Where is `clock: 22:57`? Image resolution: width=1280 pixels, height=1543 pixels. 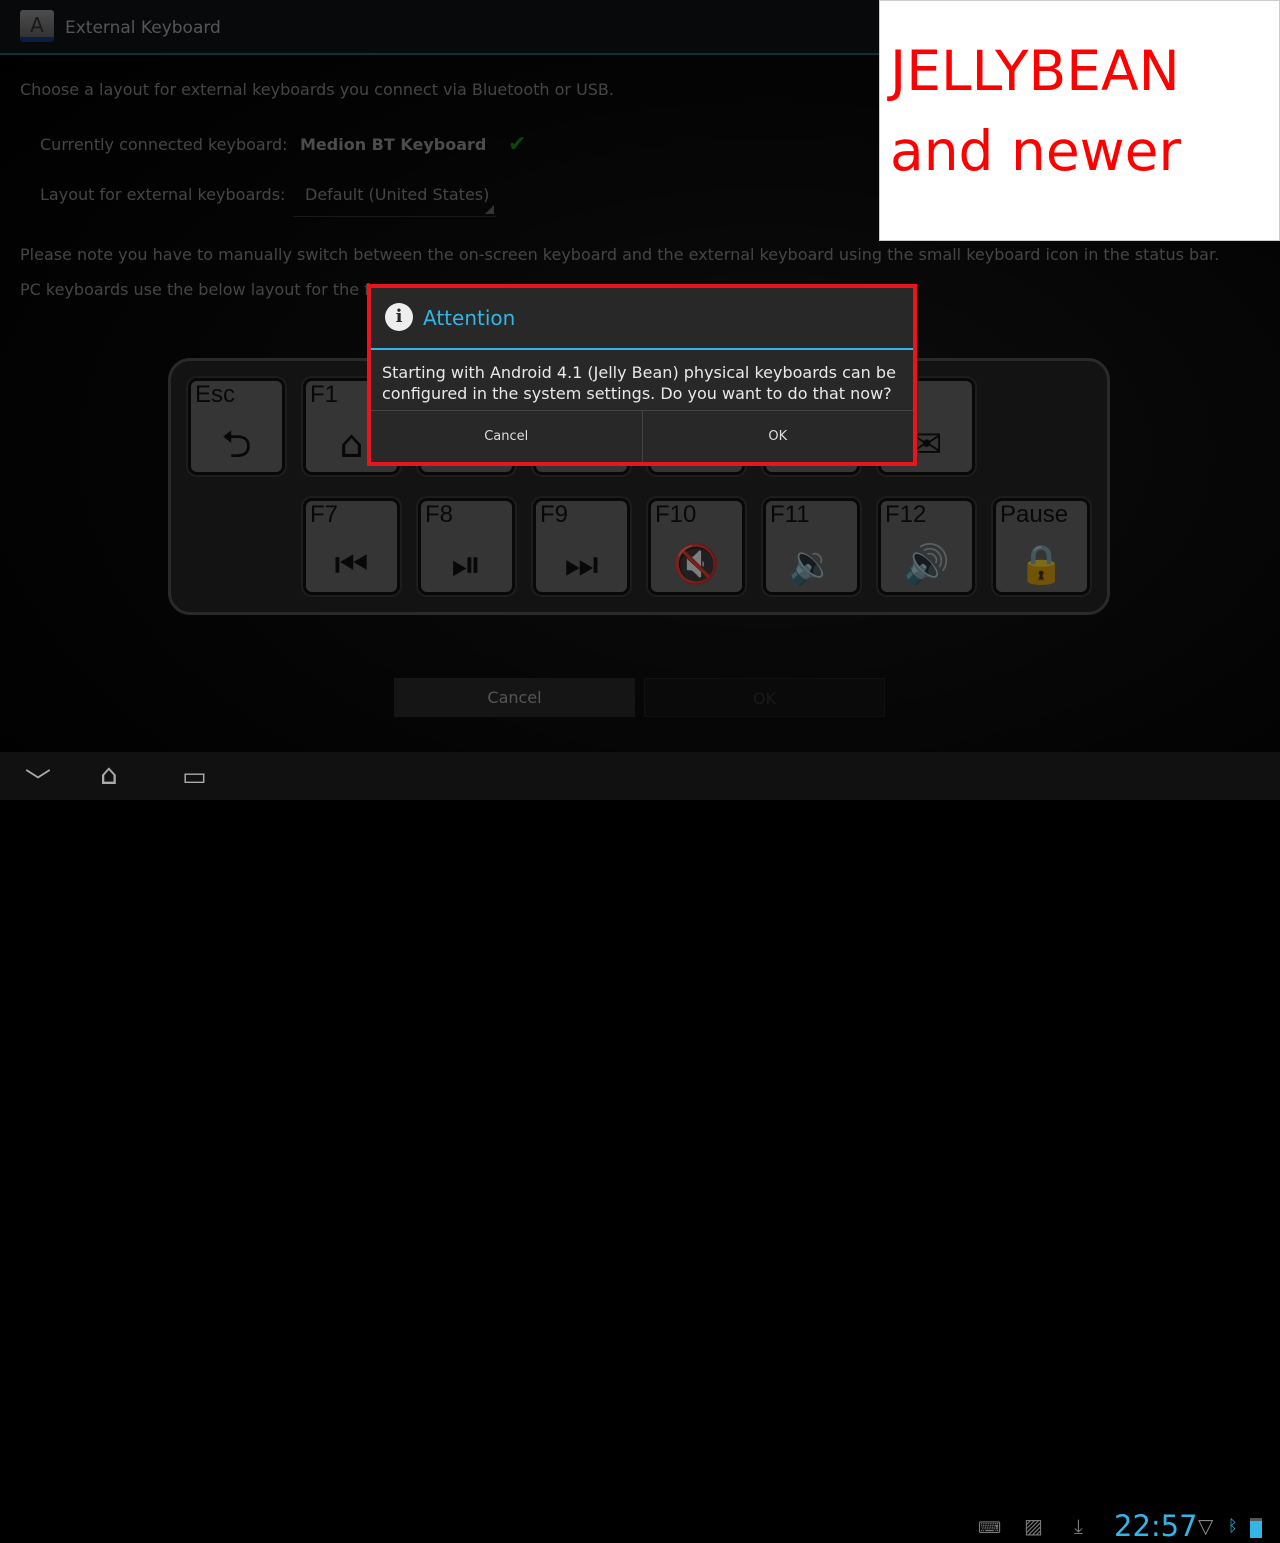
clock: 22:57 is located at coordinates (1156, 1526).